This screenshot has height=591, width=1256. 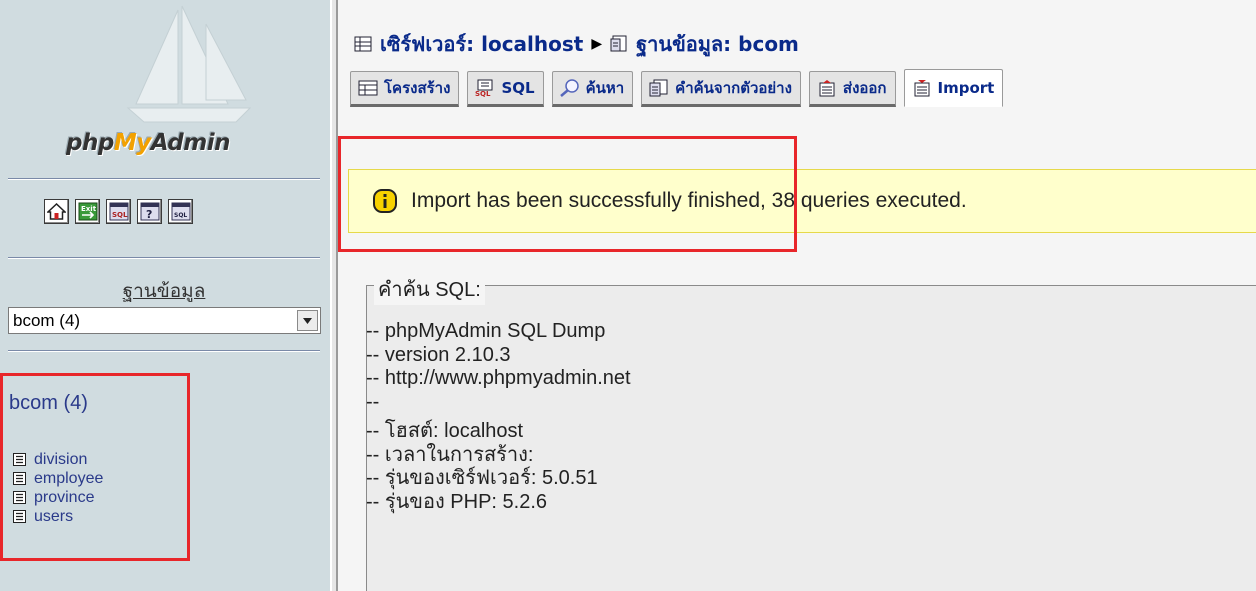 I want to click on chevron-down-icon, so click(x=307, y=320).